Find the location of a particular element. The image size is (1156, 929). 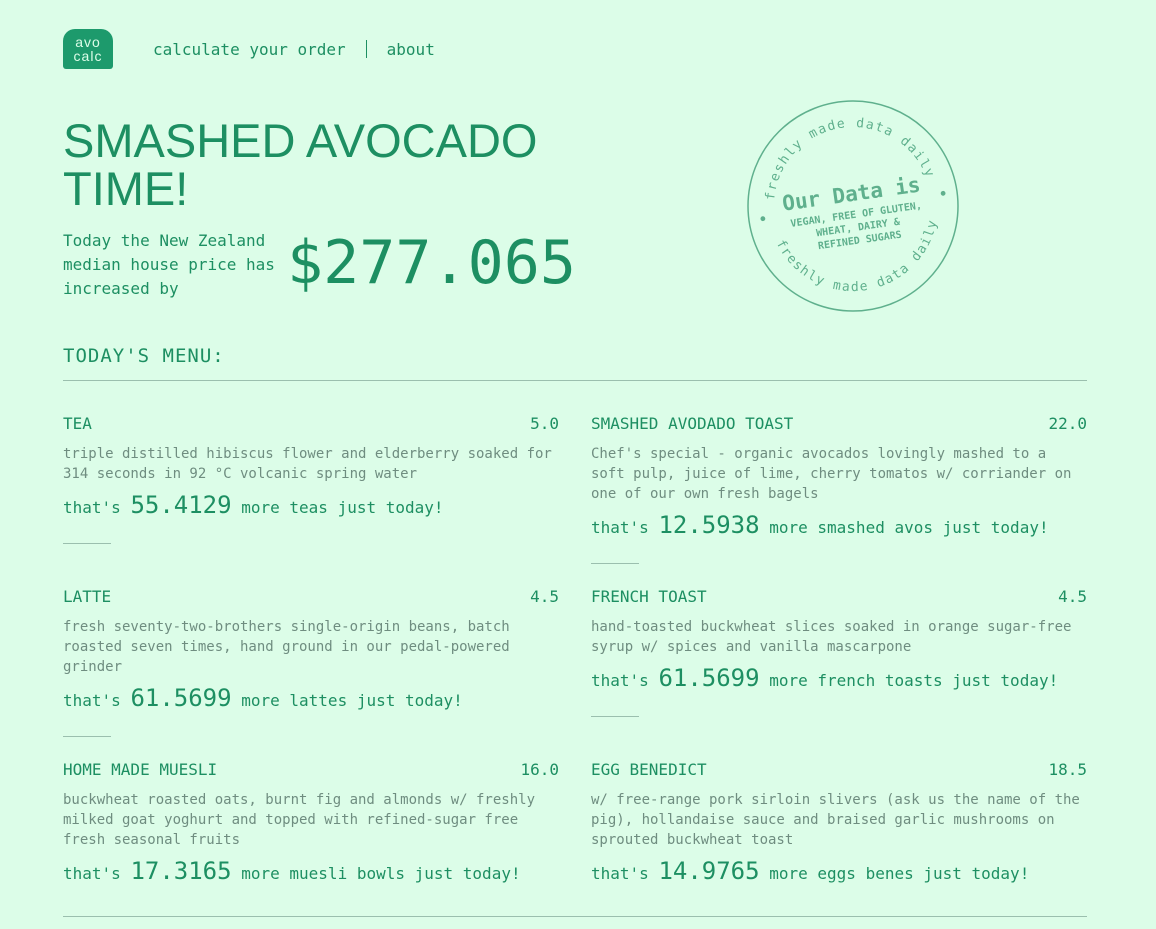

stamp-outer-ring is located at coordinates (853, 206).